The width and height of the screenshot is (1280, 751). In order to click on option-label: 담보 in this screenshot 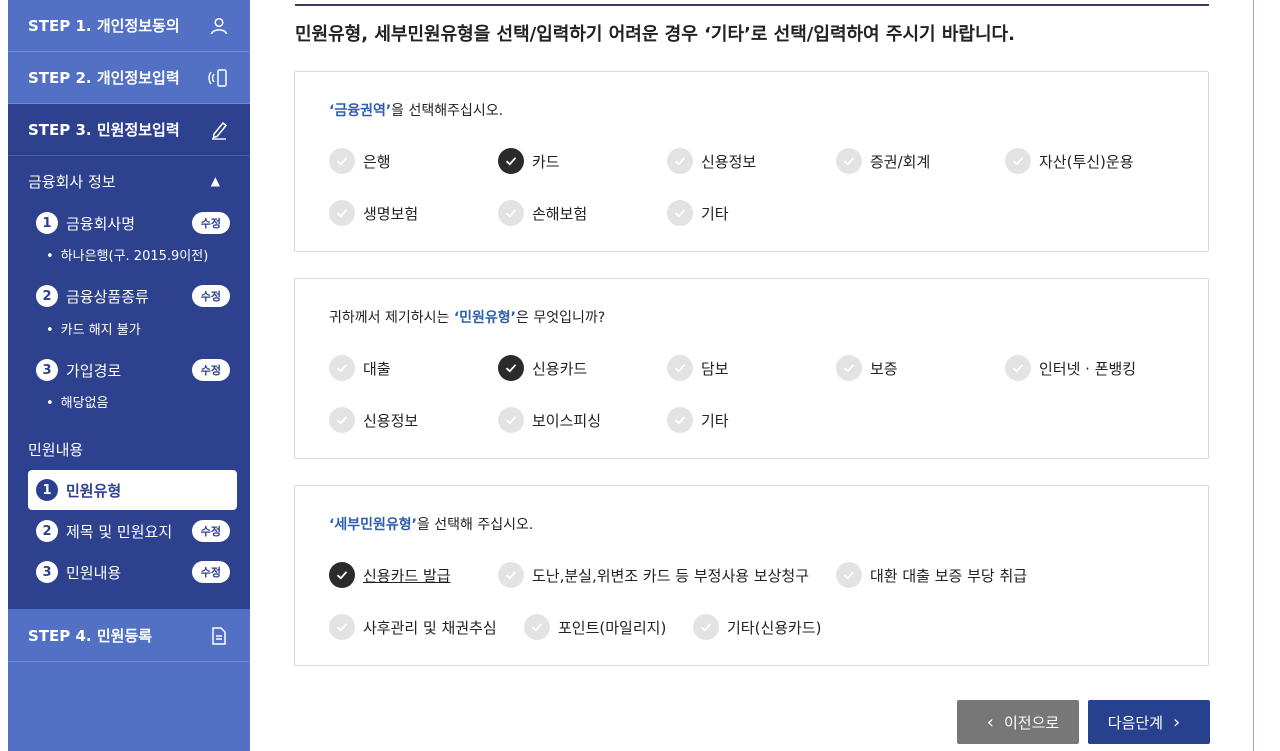, I will do `click(715, 368)`.